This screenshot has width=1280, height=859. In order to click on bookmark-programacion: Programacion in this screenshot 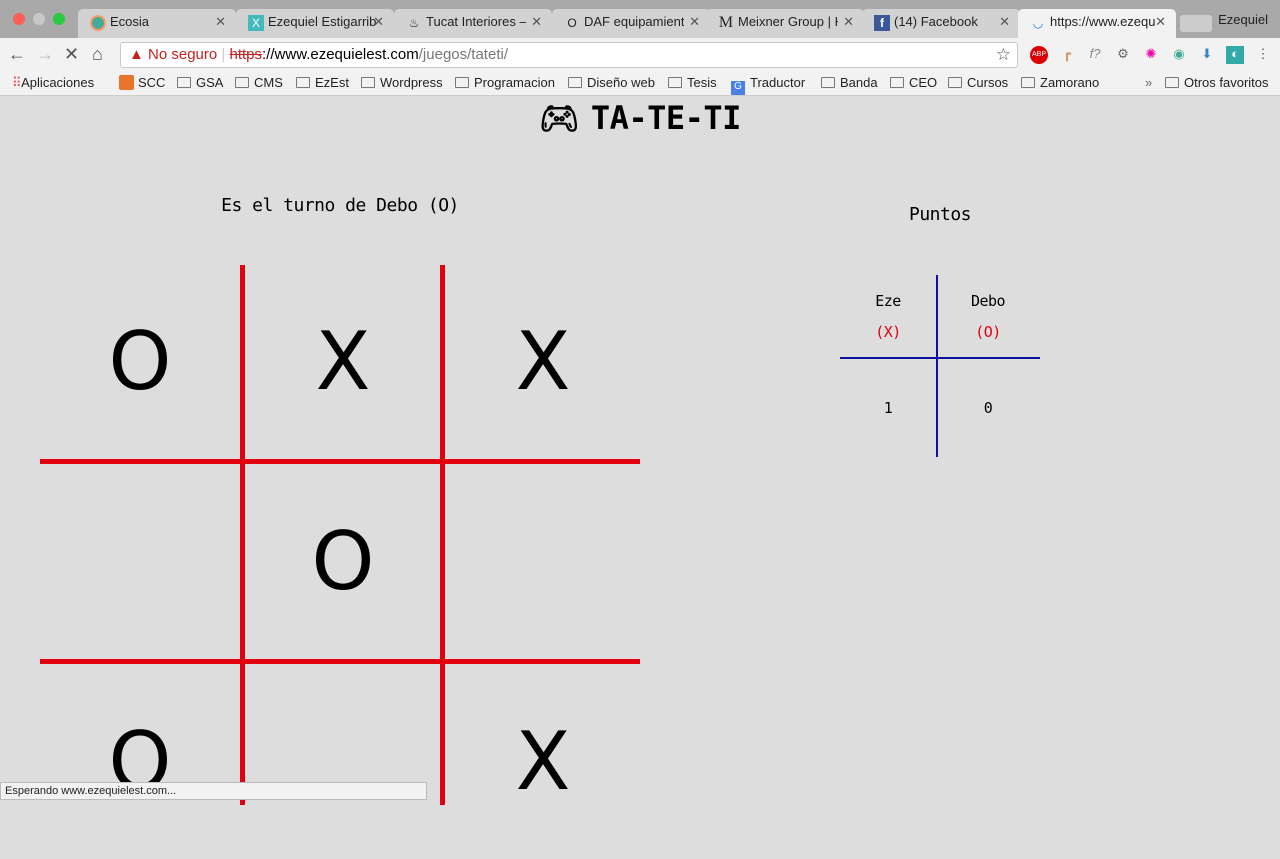, I will do `click(505, 82)`.